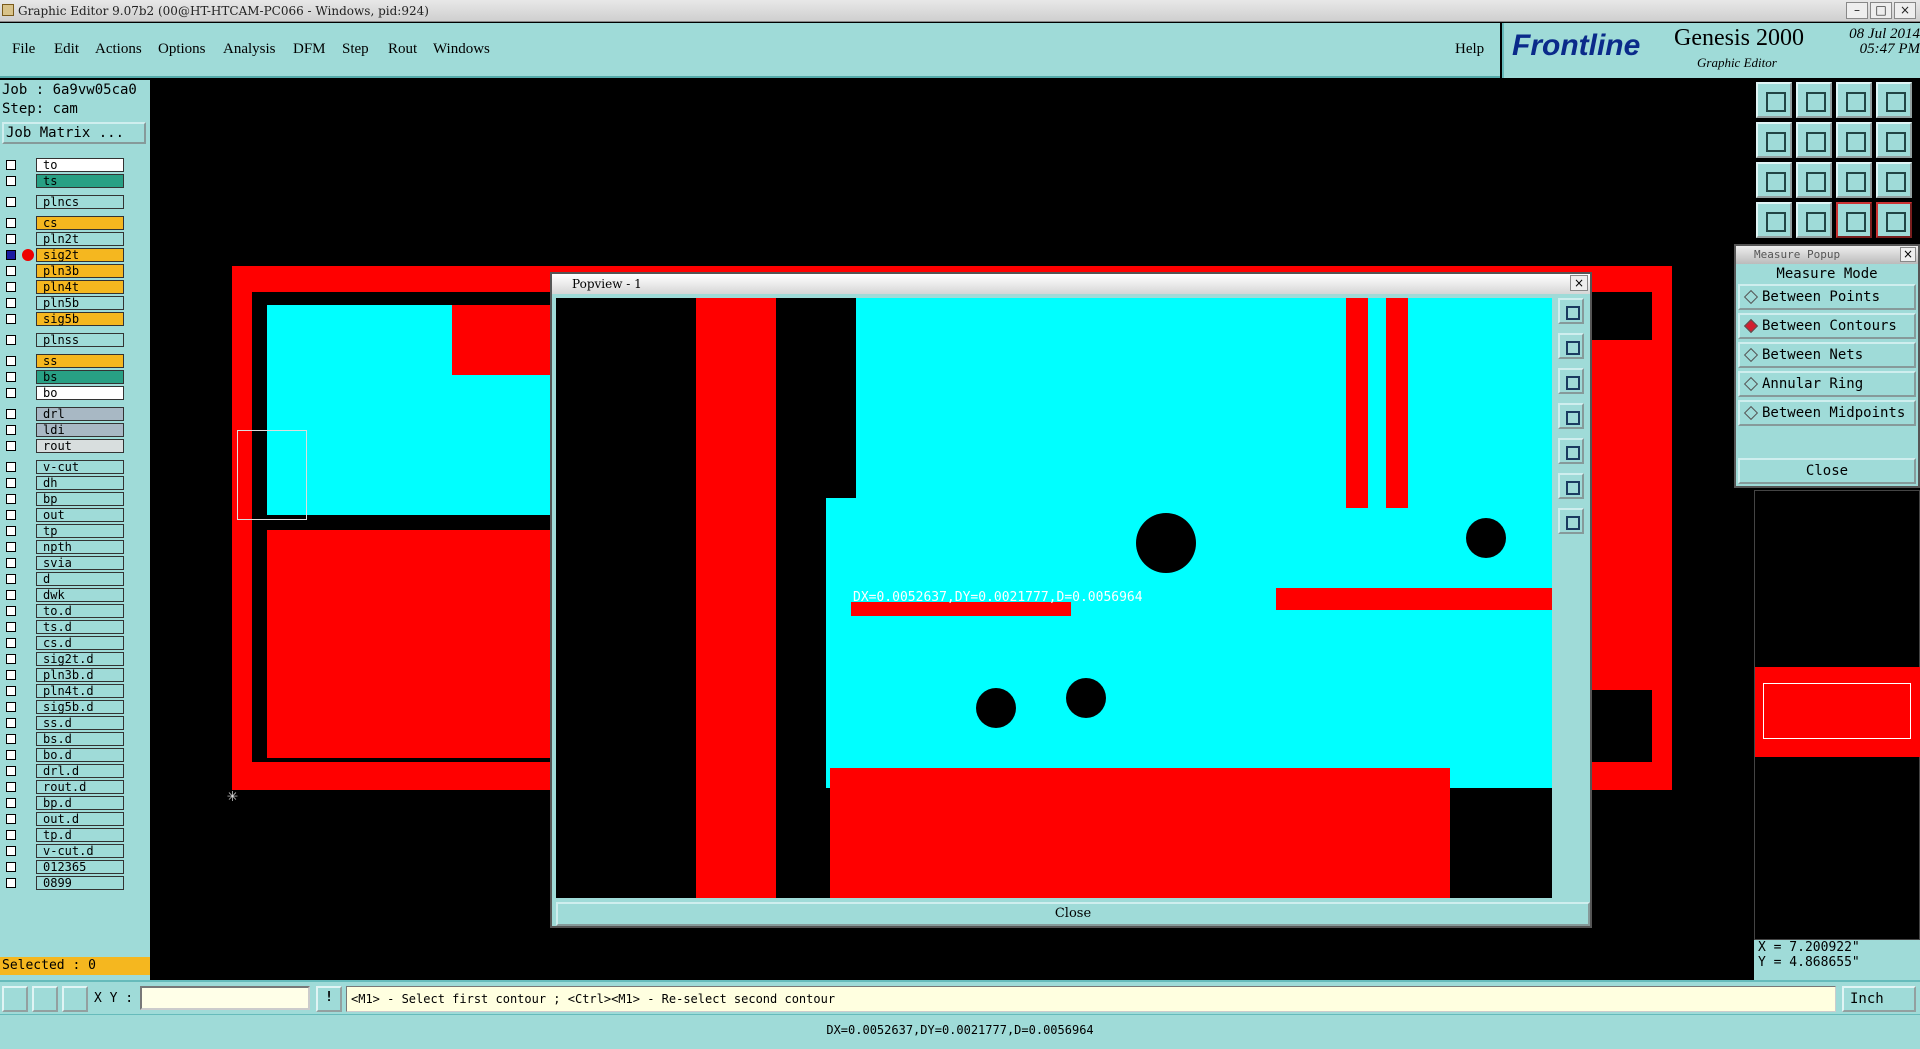  I want to click on minimize-button: –, so click(1857, 10).